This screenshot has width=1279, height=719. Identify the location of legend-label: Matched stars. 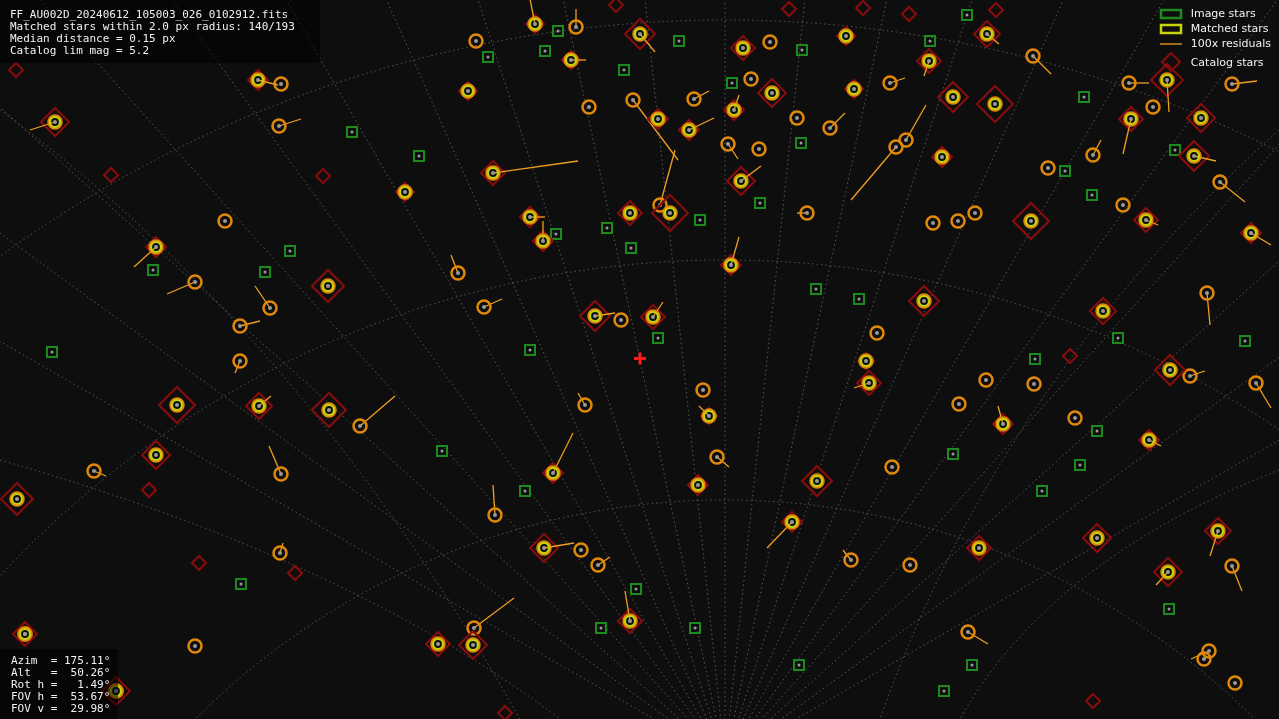
(1229, 28).